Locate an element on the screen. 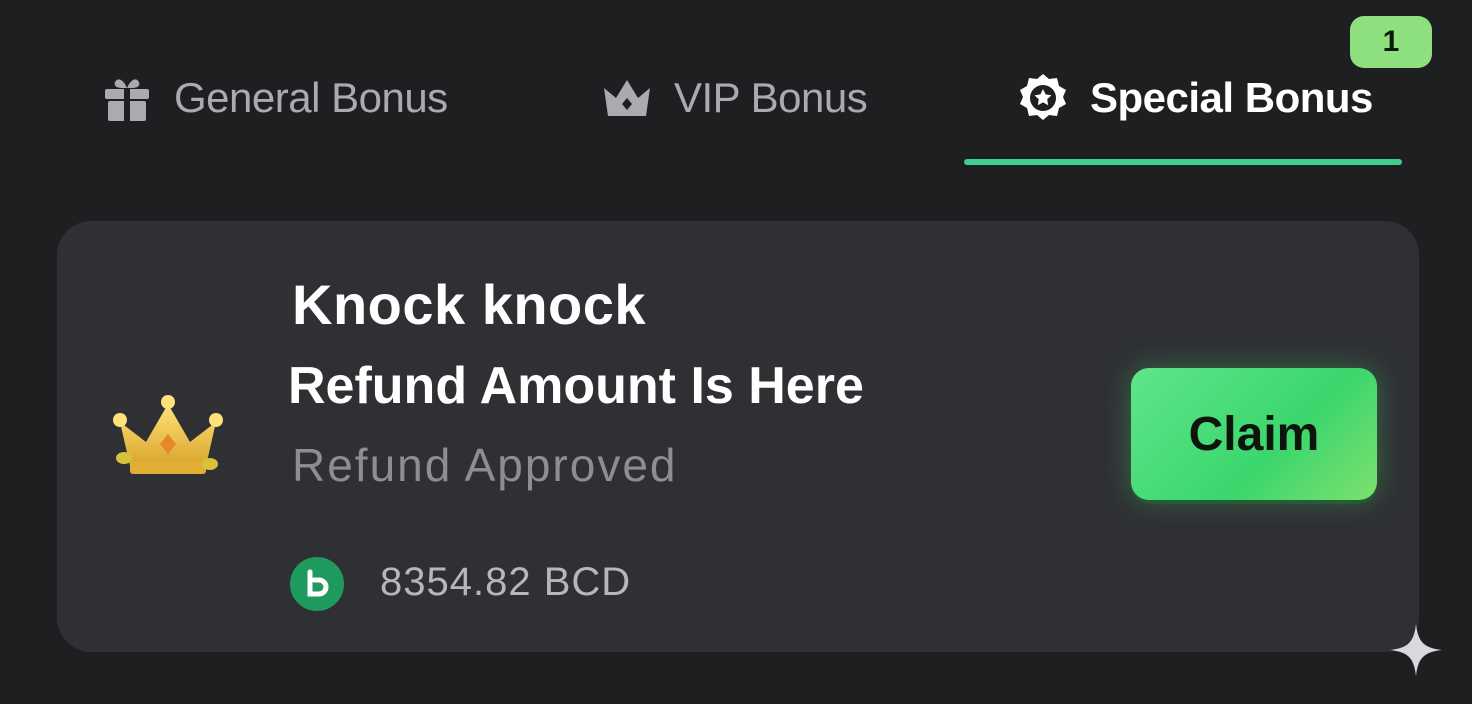  tab-special-bonus: Special Bonus is located at coordinates (1194, 98).